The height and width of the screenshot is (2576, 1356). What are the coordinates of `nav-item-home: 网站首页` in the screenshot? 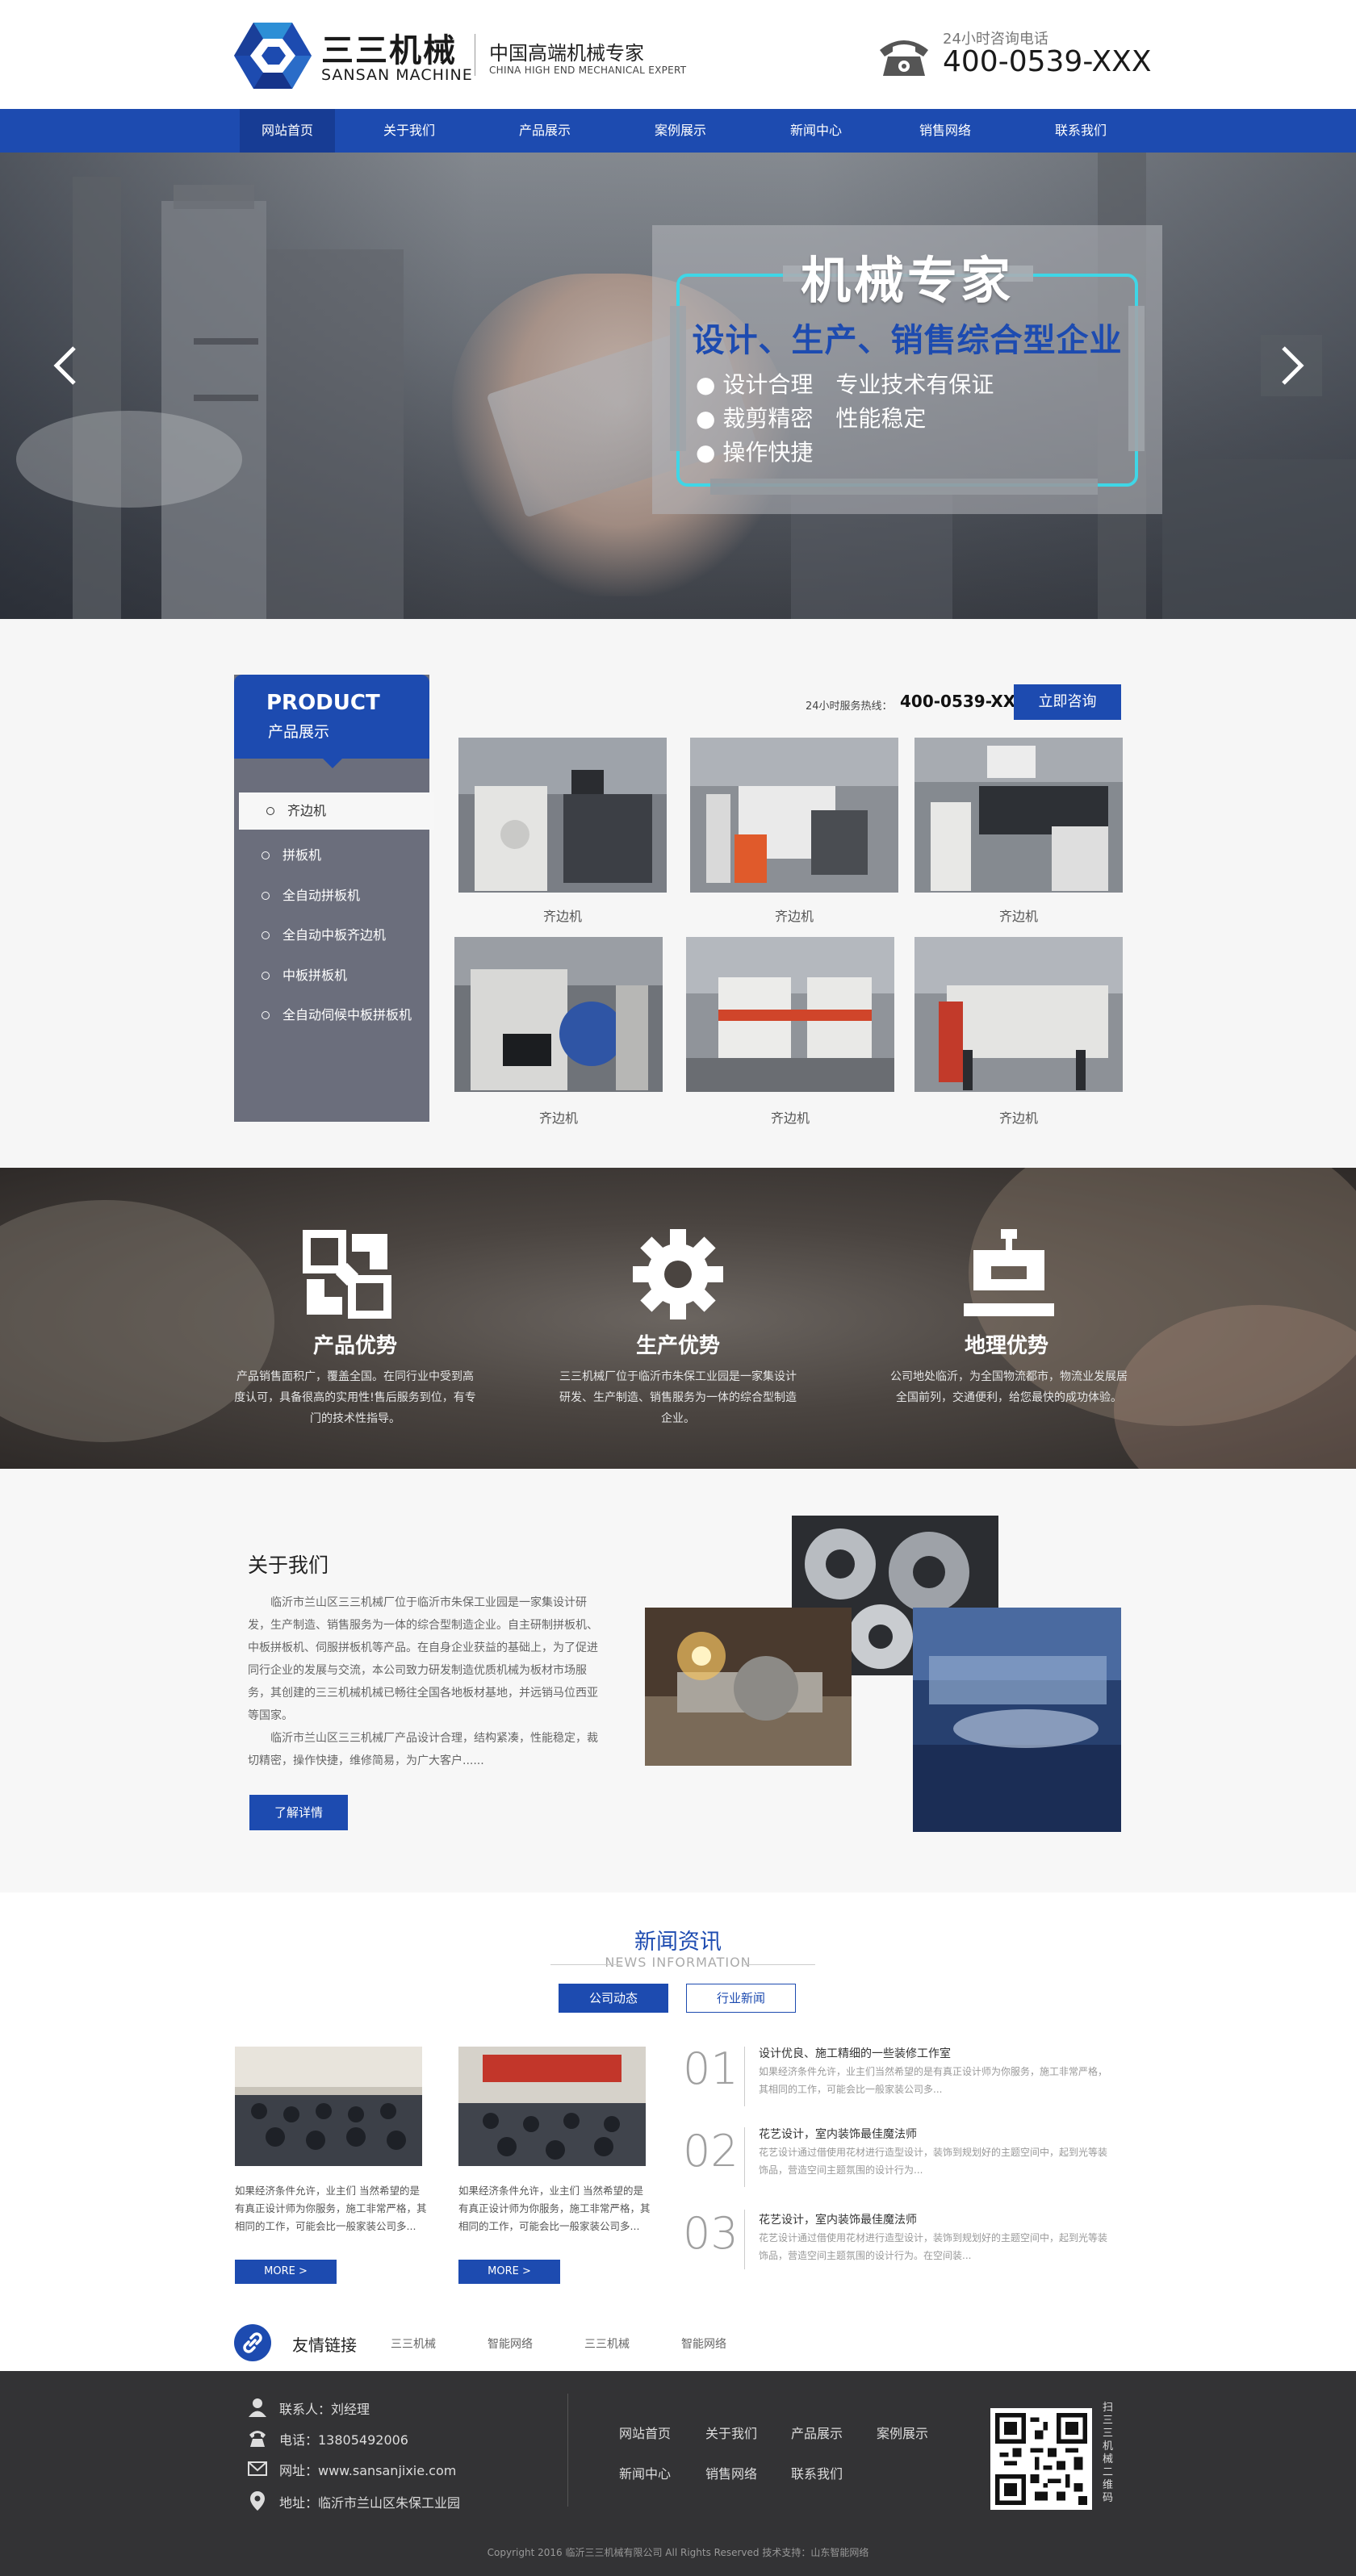 It's located at (287, 131).